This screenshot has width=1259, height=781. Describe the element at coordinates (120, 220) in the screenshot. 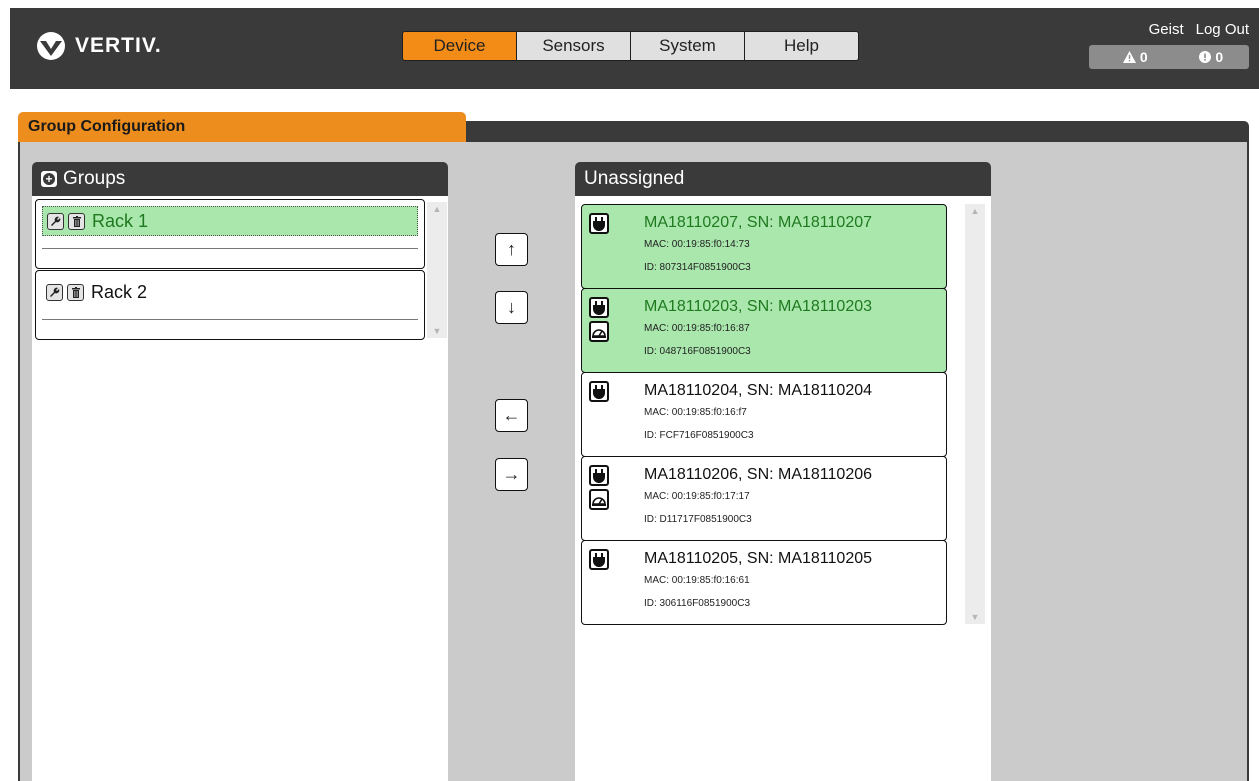

I see `group-name: Rack 1` at that location.